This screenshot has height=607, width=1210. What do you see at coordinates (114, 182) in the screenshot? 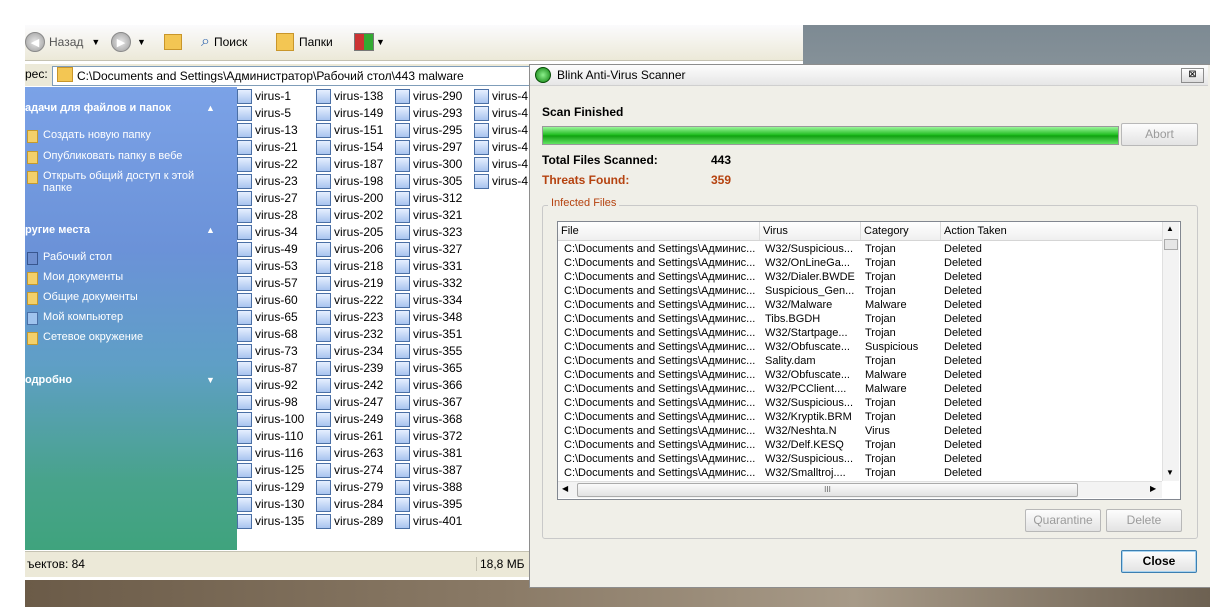
I see `task-share-folder: Открыть общий доступ к этой папке` at bounding box center [114, 182].